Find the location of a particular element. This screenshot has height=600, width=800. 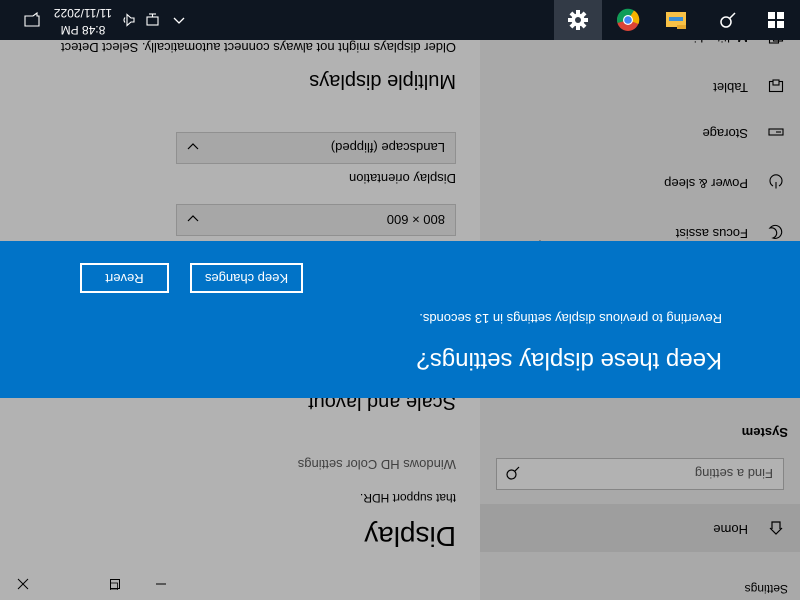

search-icon is located at coordinates (728, 20).